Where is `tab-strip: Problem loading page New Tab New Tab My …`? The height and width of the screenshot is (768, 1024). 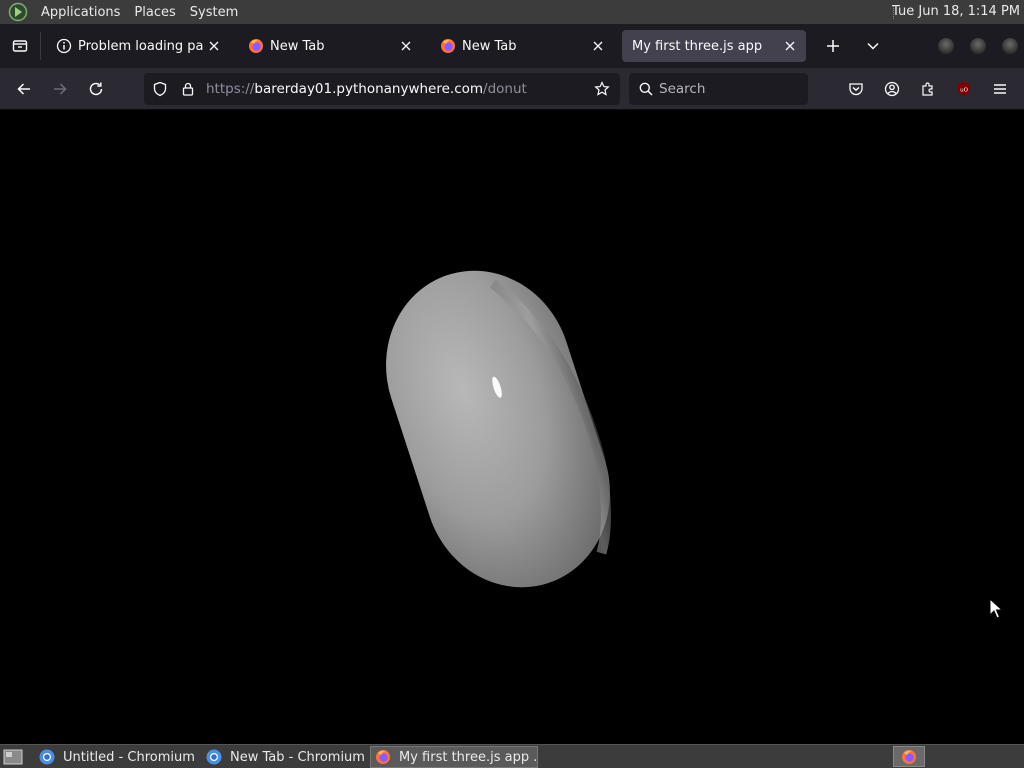
tab-strip: Problem loading page New Tab New Tab My … is located at coordinates (512, 46).